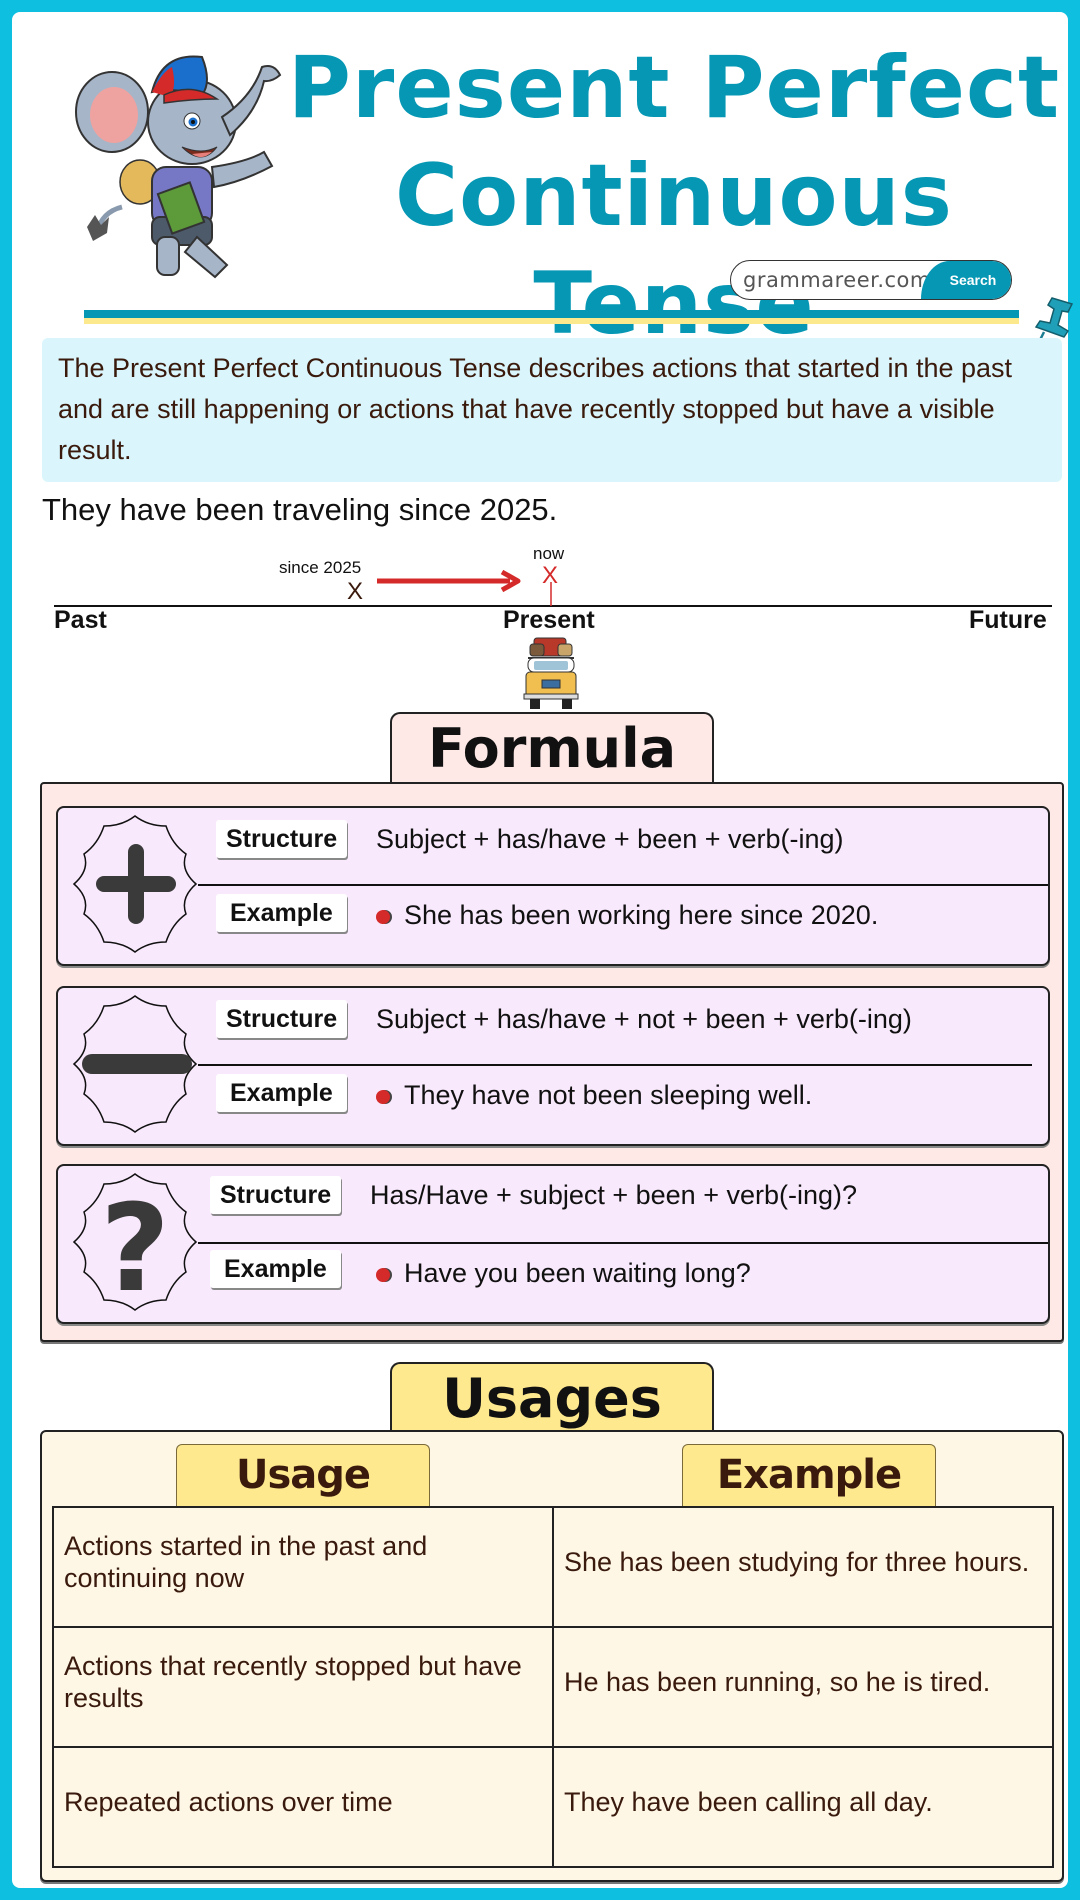 The image size is (1080, 1900). What do you see at coordinates (803, 1567) in the screenshot?
I see `example-cell: She has been studying for three hours.` at bounding box center [803, 1567].